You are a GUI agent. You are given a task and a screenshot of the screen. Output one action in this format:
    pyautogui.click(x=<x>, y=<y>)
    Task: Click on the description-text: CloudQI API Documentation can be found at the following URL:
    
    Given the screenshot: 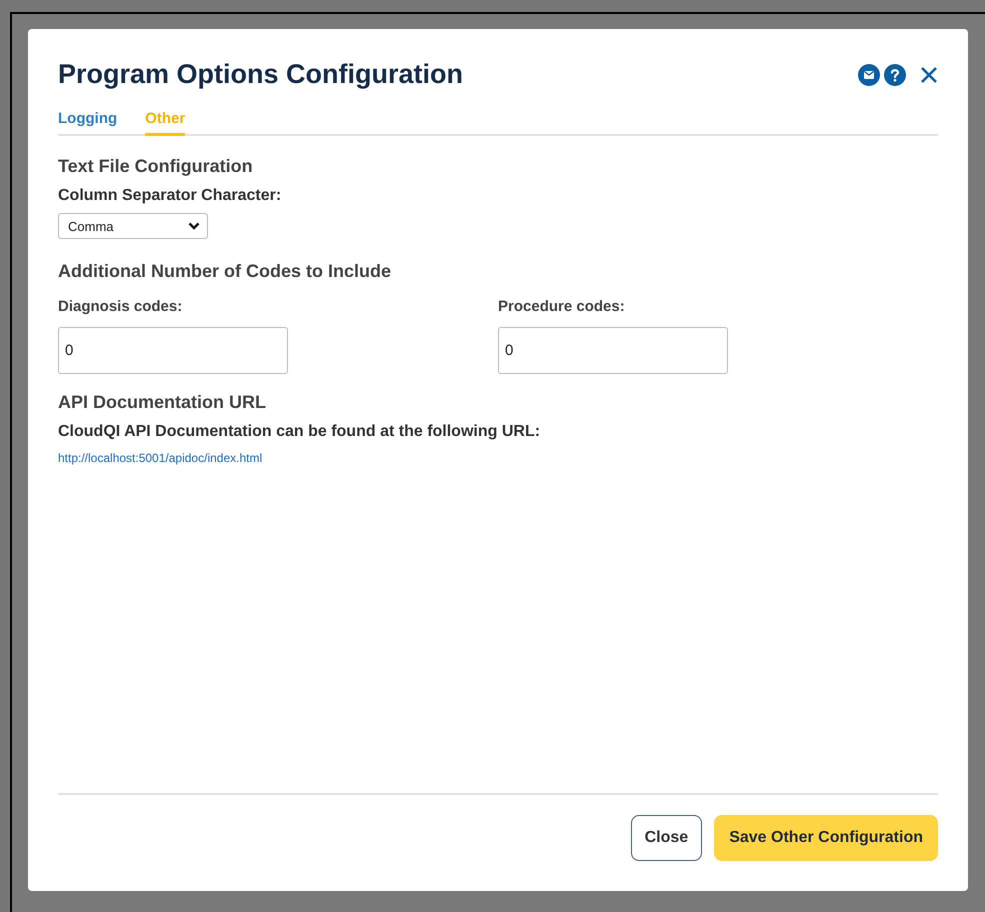 What is the action you would take?
    pyautogui.click(x=300, y=432)
    